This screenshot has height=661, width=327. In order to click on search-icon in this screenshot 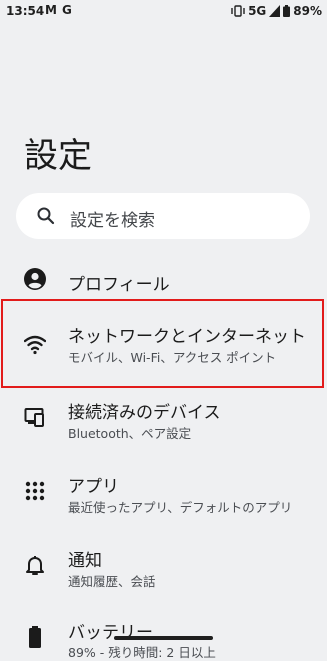, I will do `click(46, 216)`.